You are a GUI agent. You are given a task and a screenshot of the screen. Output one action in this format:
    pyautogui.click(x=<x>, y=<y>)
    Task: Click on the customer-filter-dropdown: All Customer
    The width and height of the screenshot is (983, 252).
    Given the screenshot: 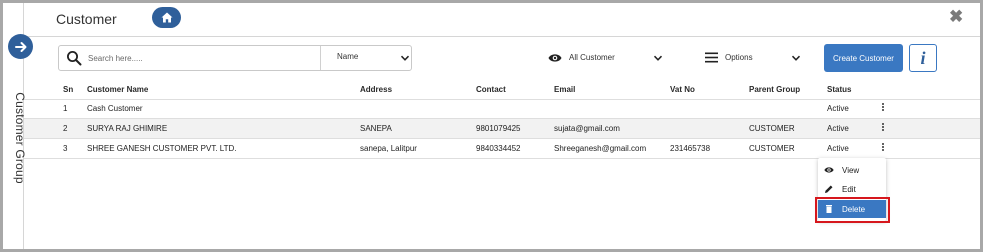 What is the action you would take?
    pyautogui.click(x=608, y=59)
    